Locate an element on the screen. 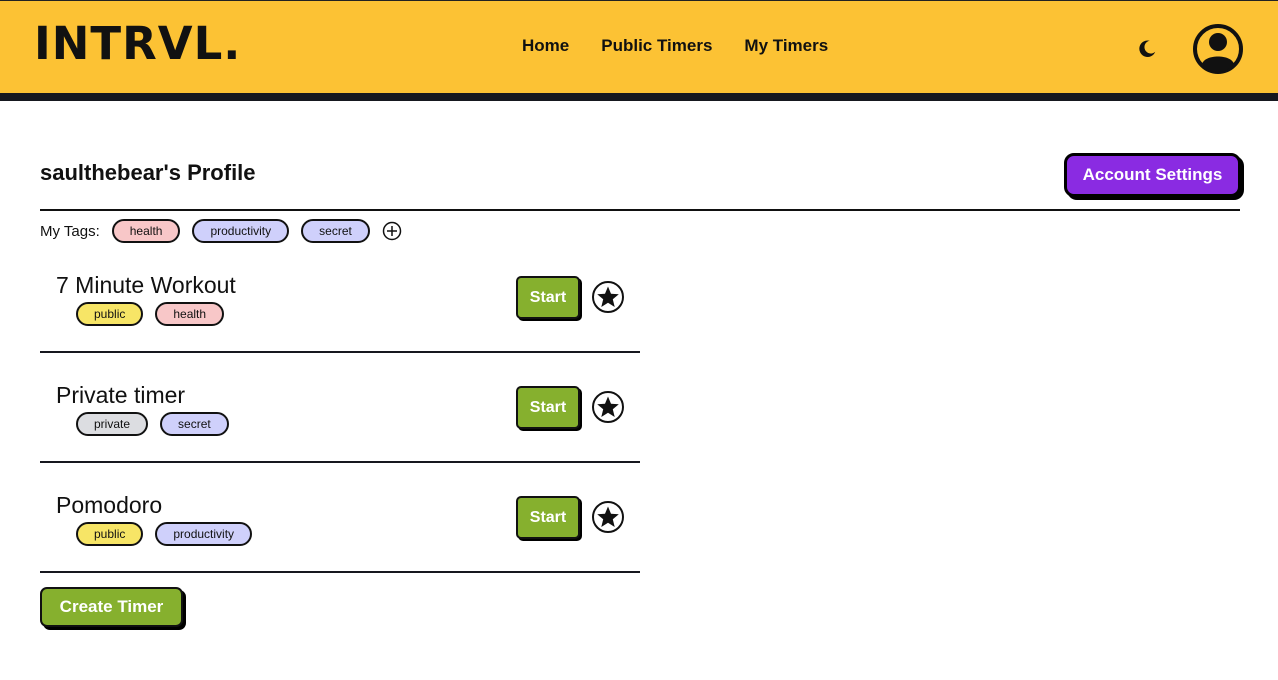 The image size is (1278, 680). app-logo: INTRVL. is located at coordinates (137, 44).